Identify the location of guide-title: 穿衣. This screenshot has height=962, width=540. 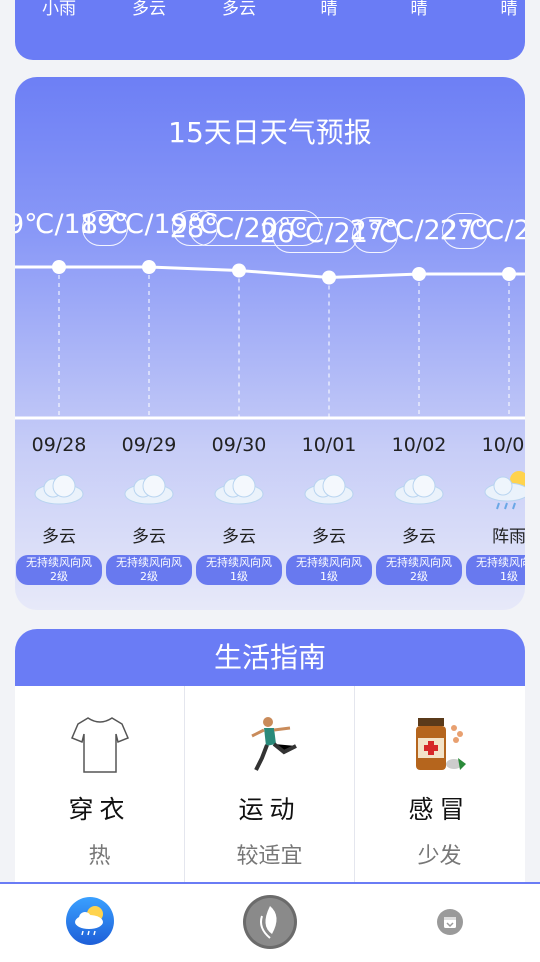
(99, 809).